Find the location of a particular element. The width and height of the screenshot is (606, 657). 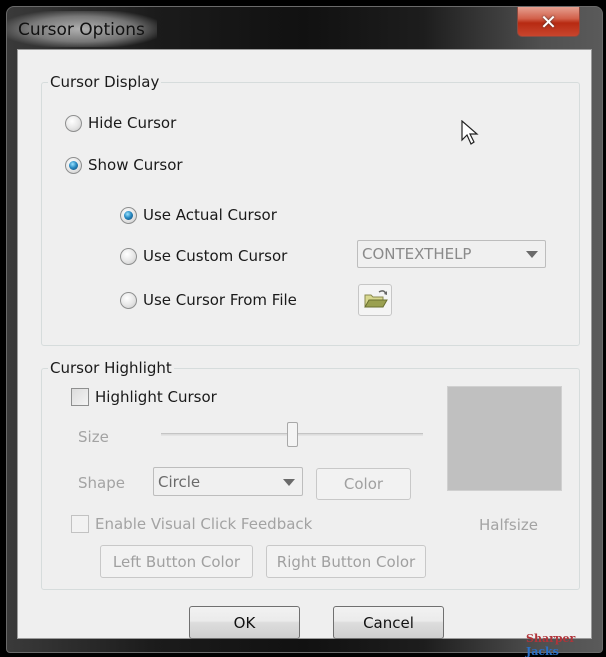

browse-cursor-file-button is located at coordinates (375, 300).